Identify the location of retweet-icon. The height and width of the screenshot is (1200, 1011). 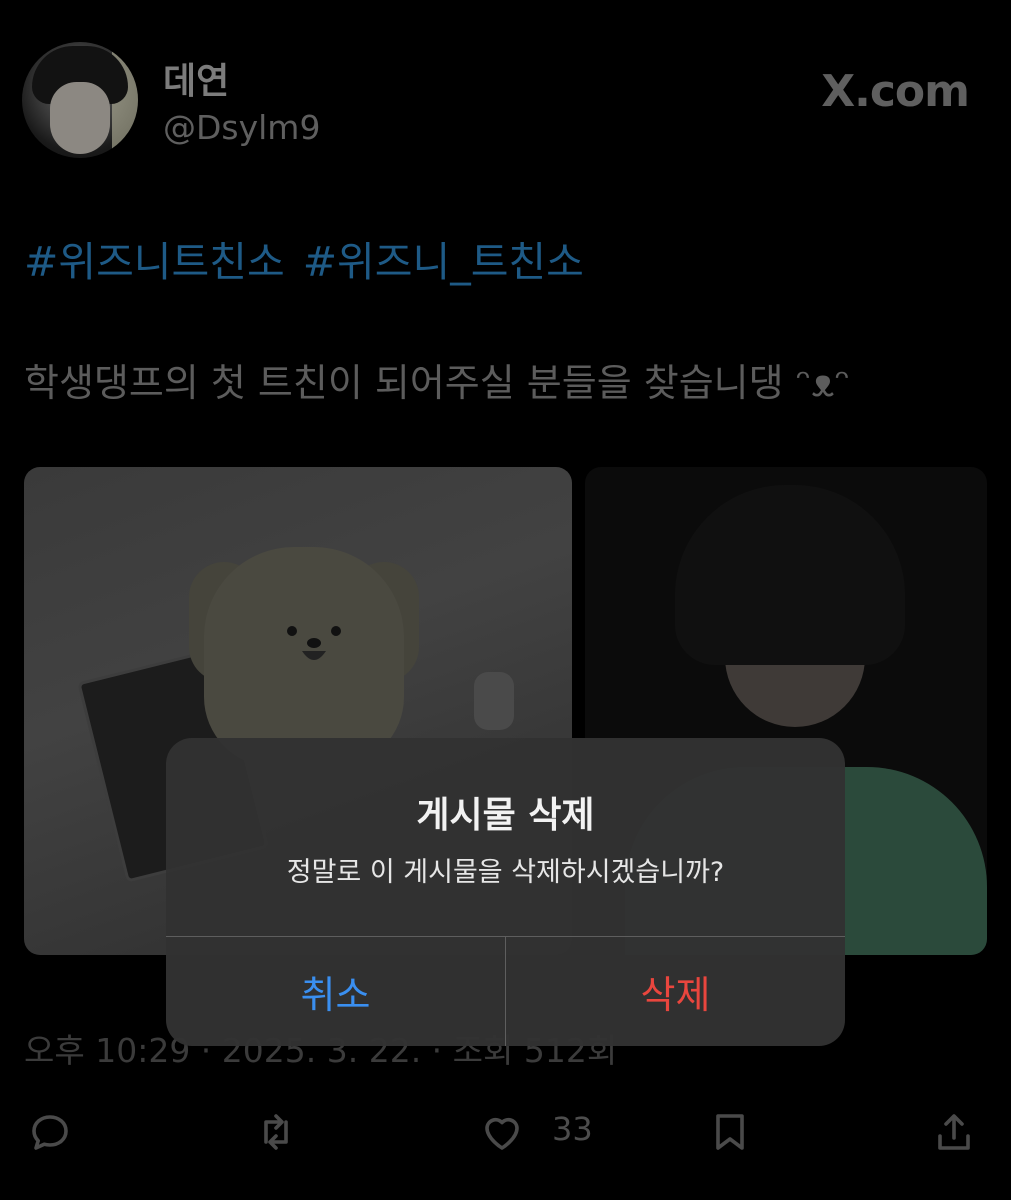
(276, 1132).